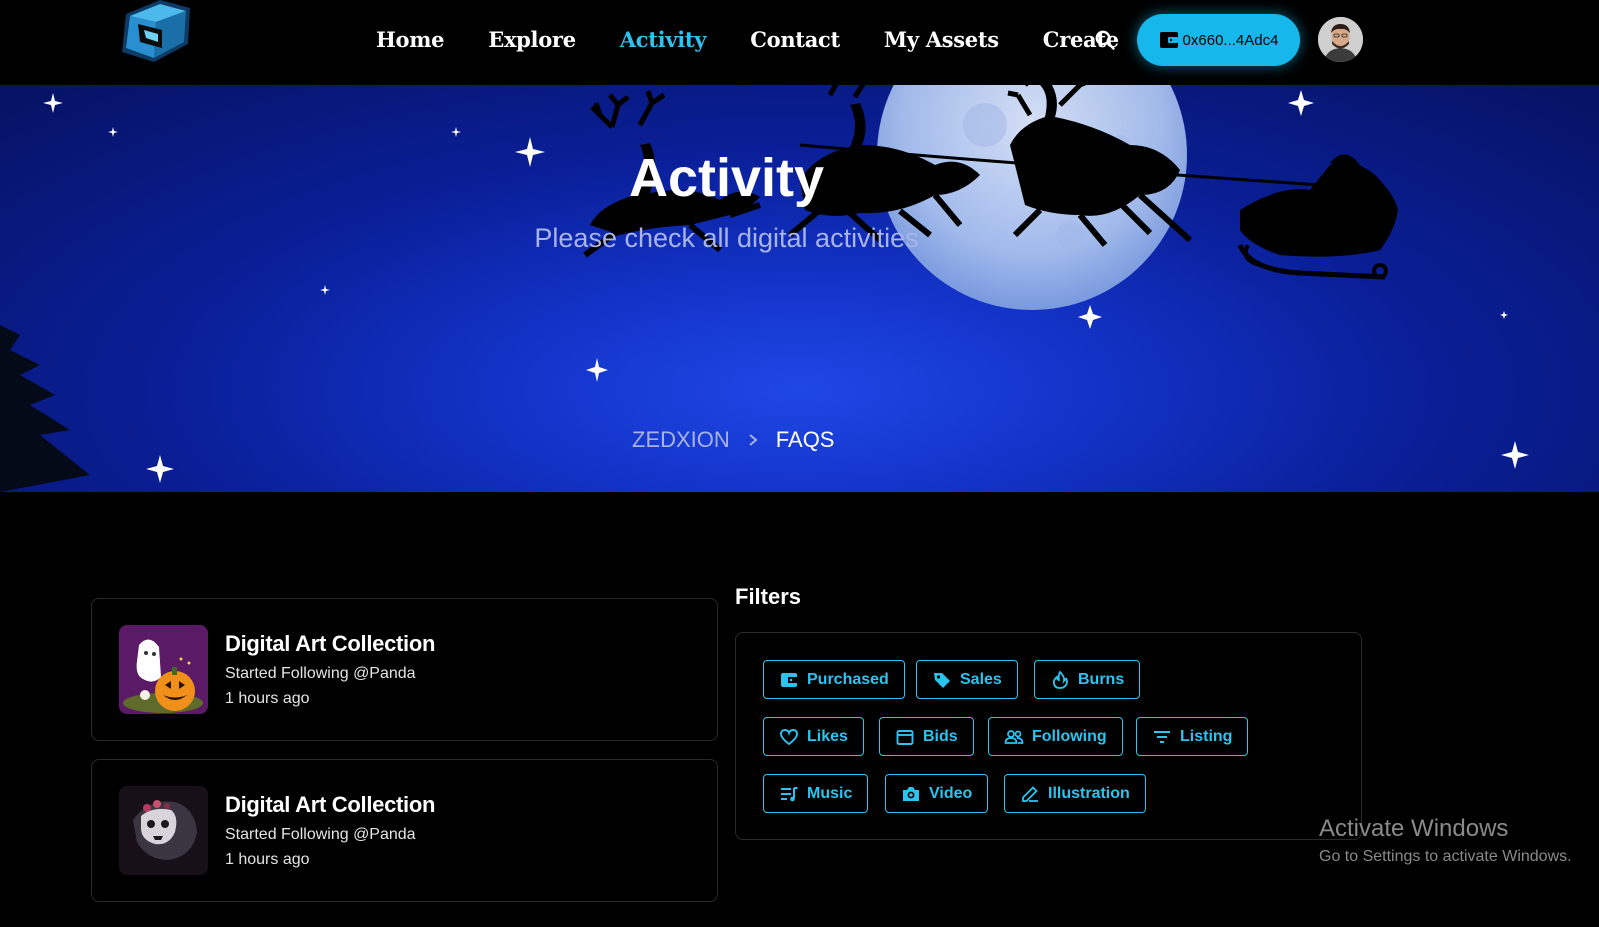 This screenshot has width=1599, height=927. Describe the element at coordinates (1014, 736) in the screenshot. I see `people-icon` at that location.